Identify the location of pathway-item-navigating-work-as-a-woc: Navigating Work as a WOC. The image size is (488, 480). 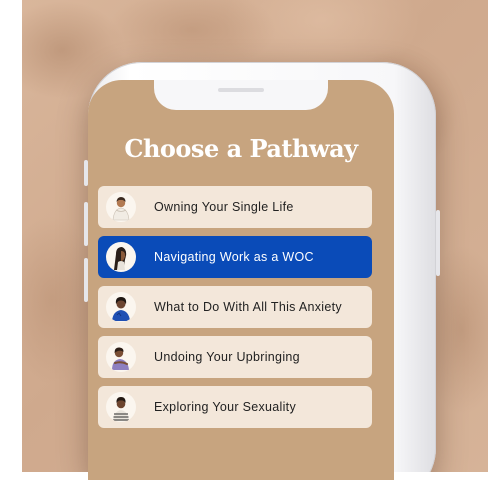
(235, 257).